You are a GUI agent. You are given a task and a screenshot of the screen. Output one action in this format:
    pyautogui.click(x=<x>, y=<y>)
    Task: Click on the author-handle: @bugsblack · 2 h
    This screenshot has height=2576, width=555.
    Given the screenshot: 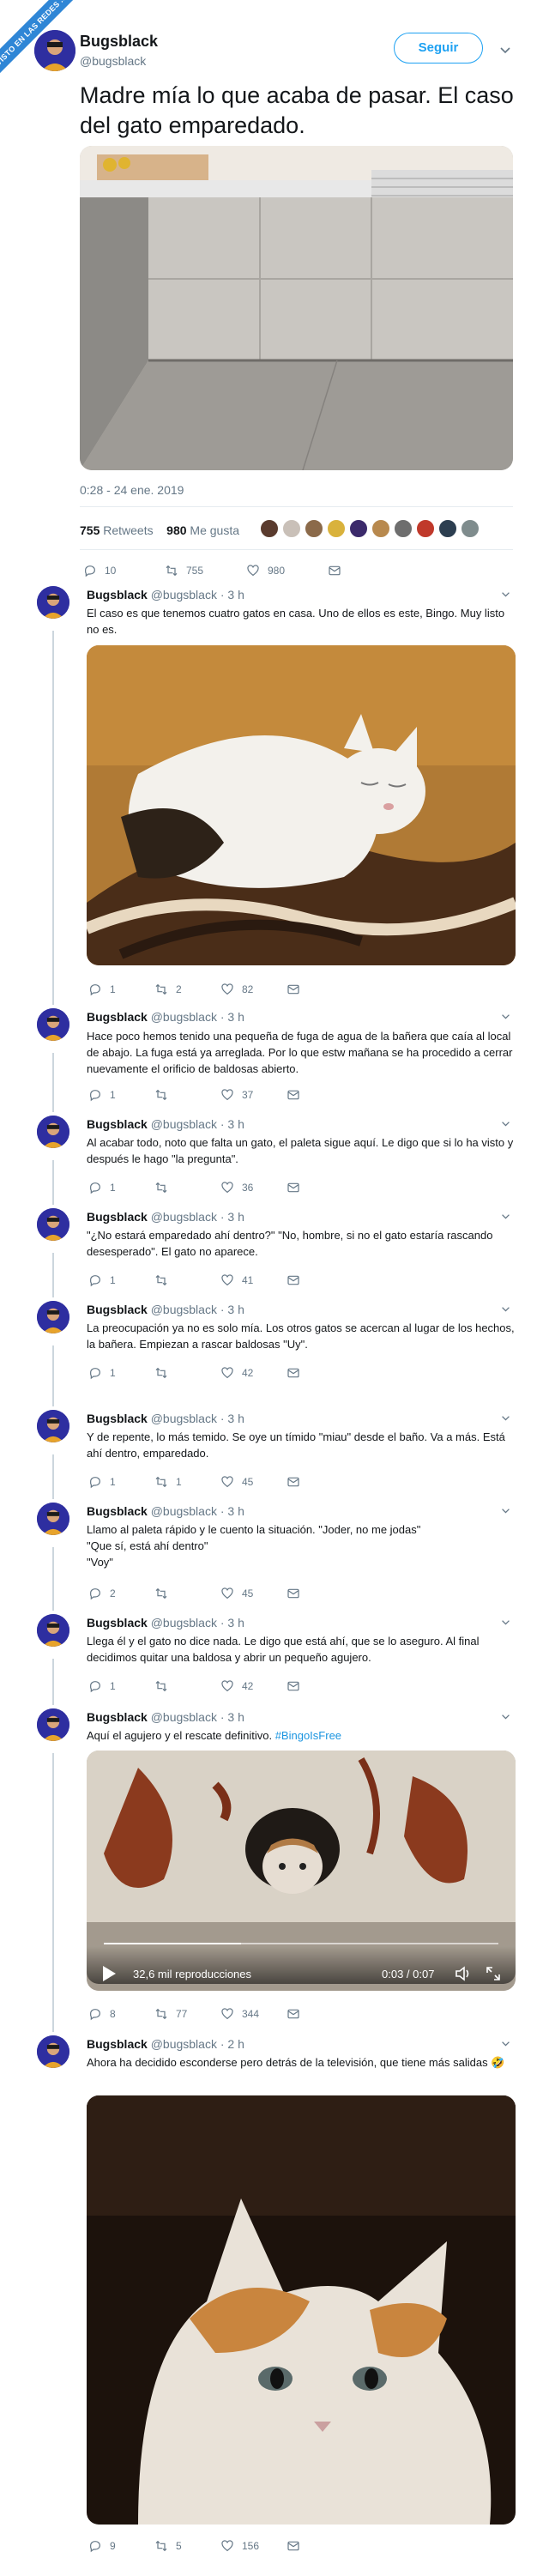 What is the action you would take?
    pyautogui.click(x=198, y=2044)
    